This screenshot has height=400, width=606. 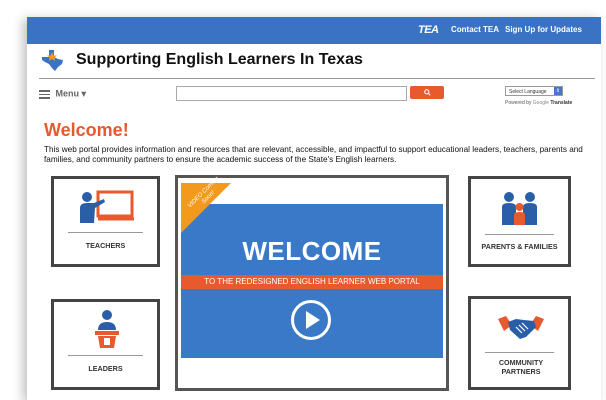 What do you see at coordinates (67, 93) in the screenshot?
I see `menu-label: Menu` at bounding box center [67, 93].